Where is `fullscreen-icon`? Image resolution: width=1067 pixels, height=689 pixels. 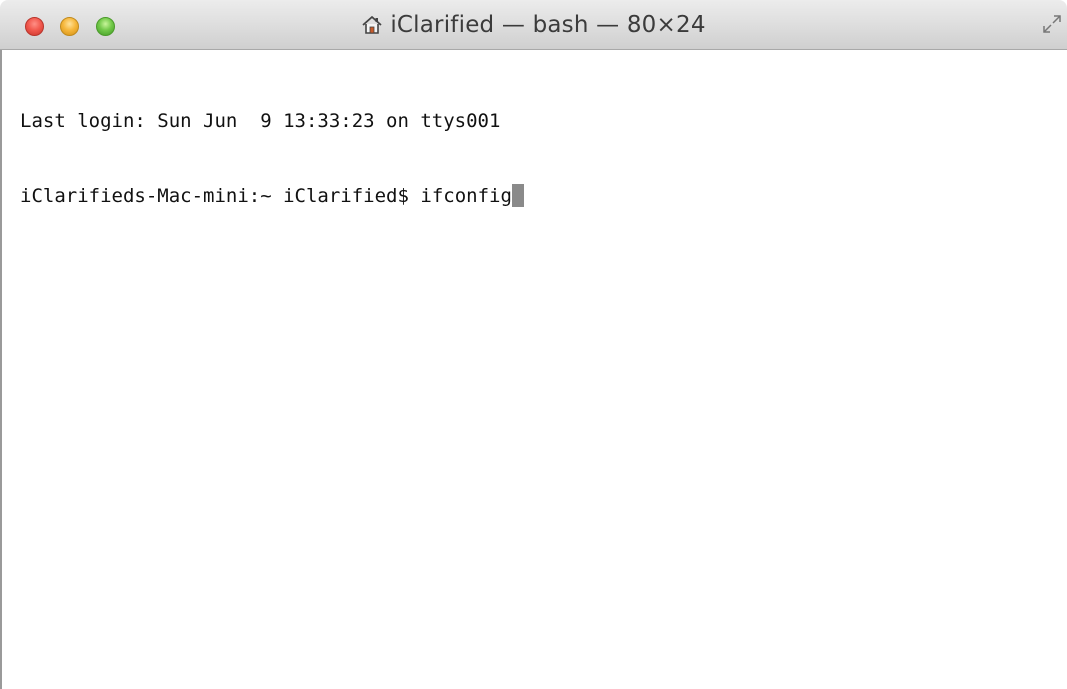 fullscreen-icon is located at coordinates (1052, 24).